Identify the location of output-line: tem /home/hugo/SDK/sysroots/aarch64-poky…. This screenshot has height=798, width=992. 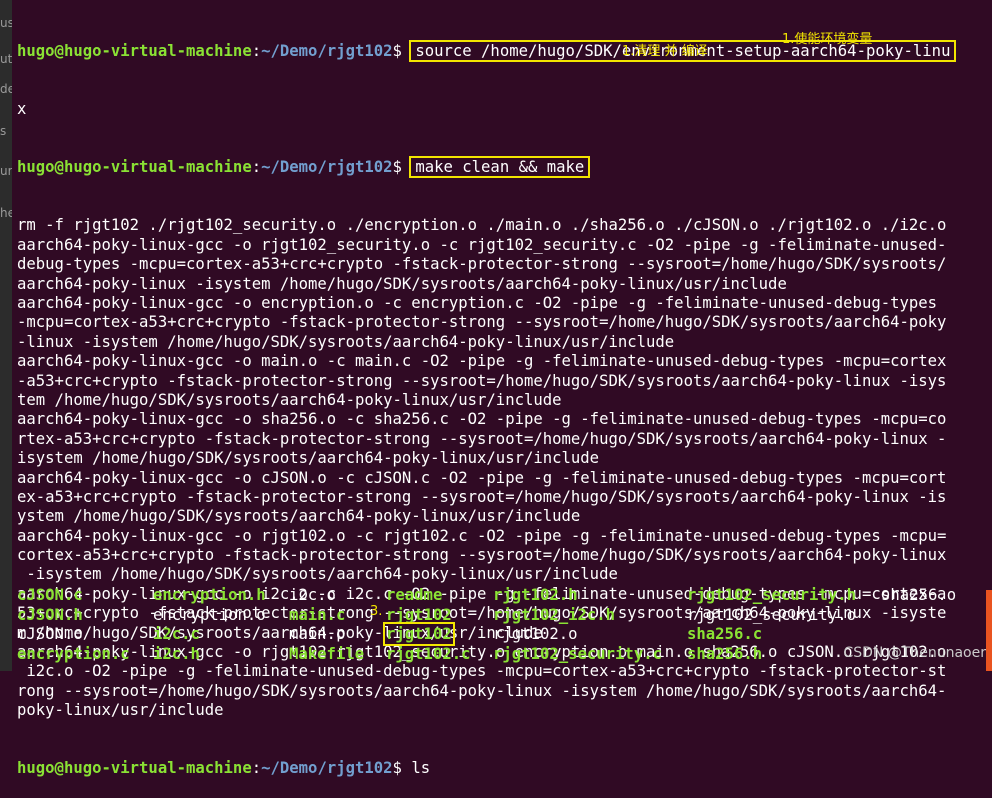
(289, 399).